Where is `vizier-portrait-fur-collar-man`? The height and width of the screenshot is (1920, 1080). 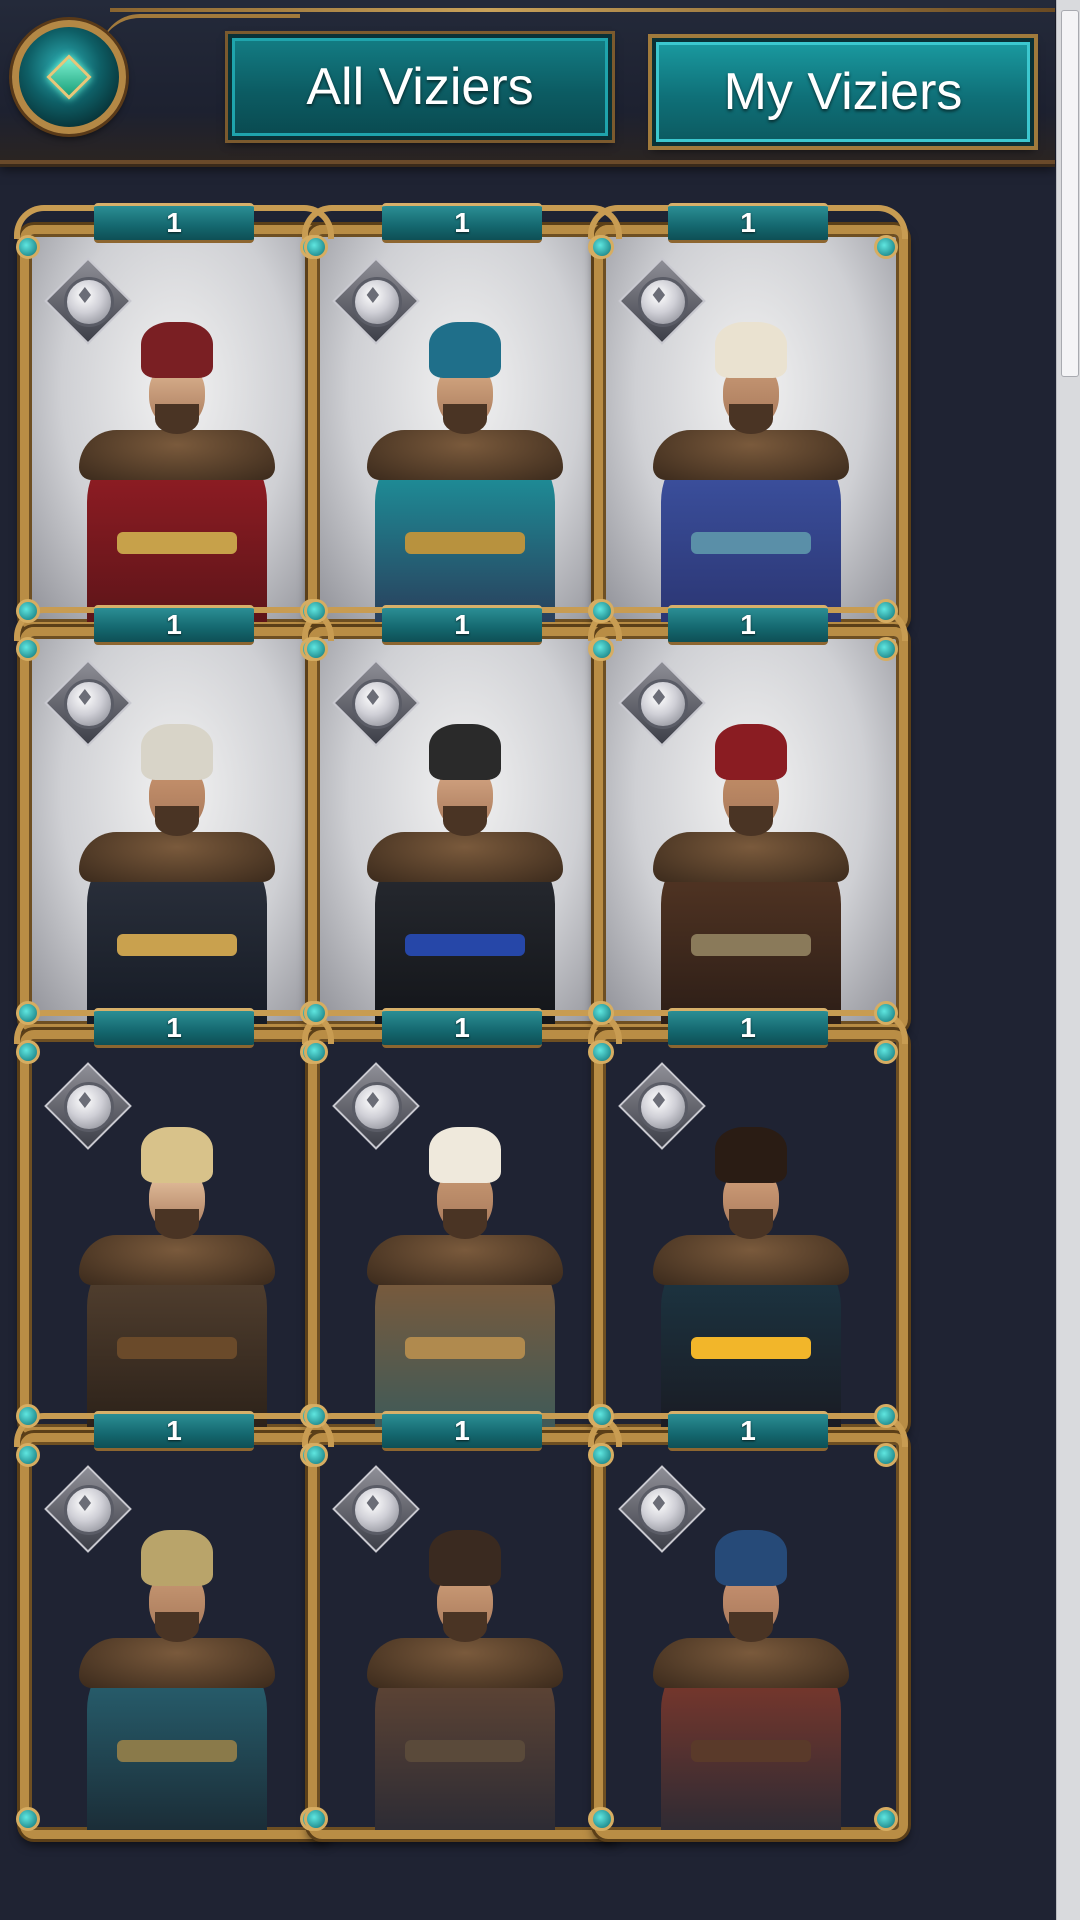
vizier-portrait-fur-collar-man is located at coordinates (465, 1665).